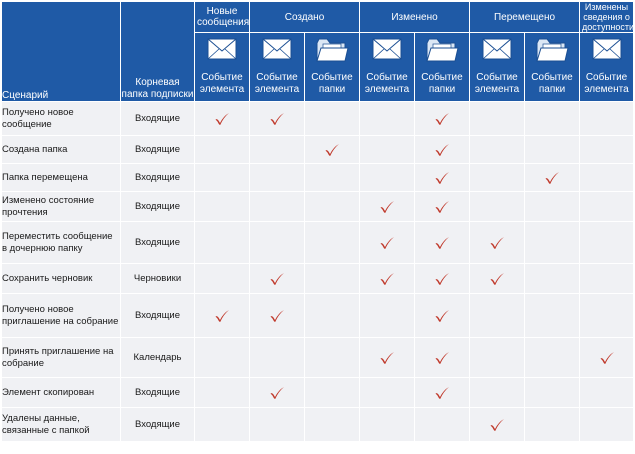  Describe the element at coordinates (318, 149) in the screenshot. I see `table-row: Создана папка Входящие` at that location.